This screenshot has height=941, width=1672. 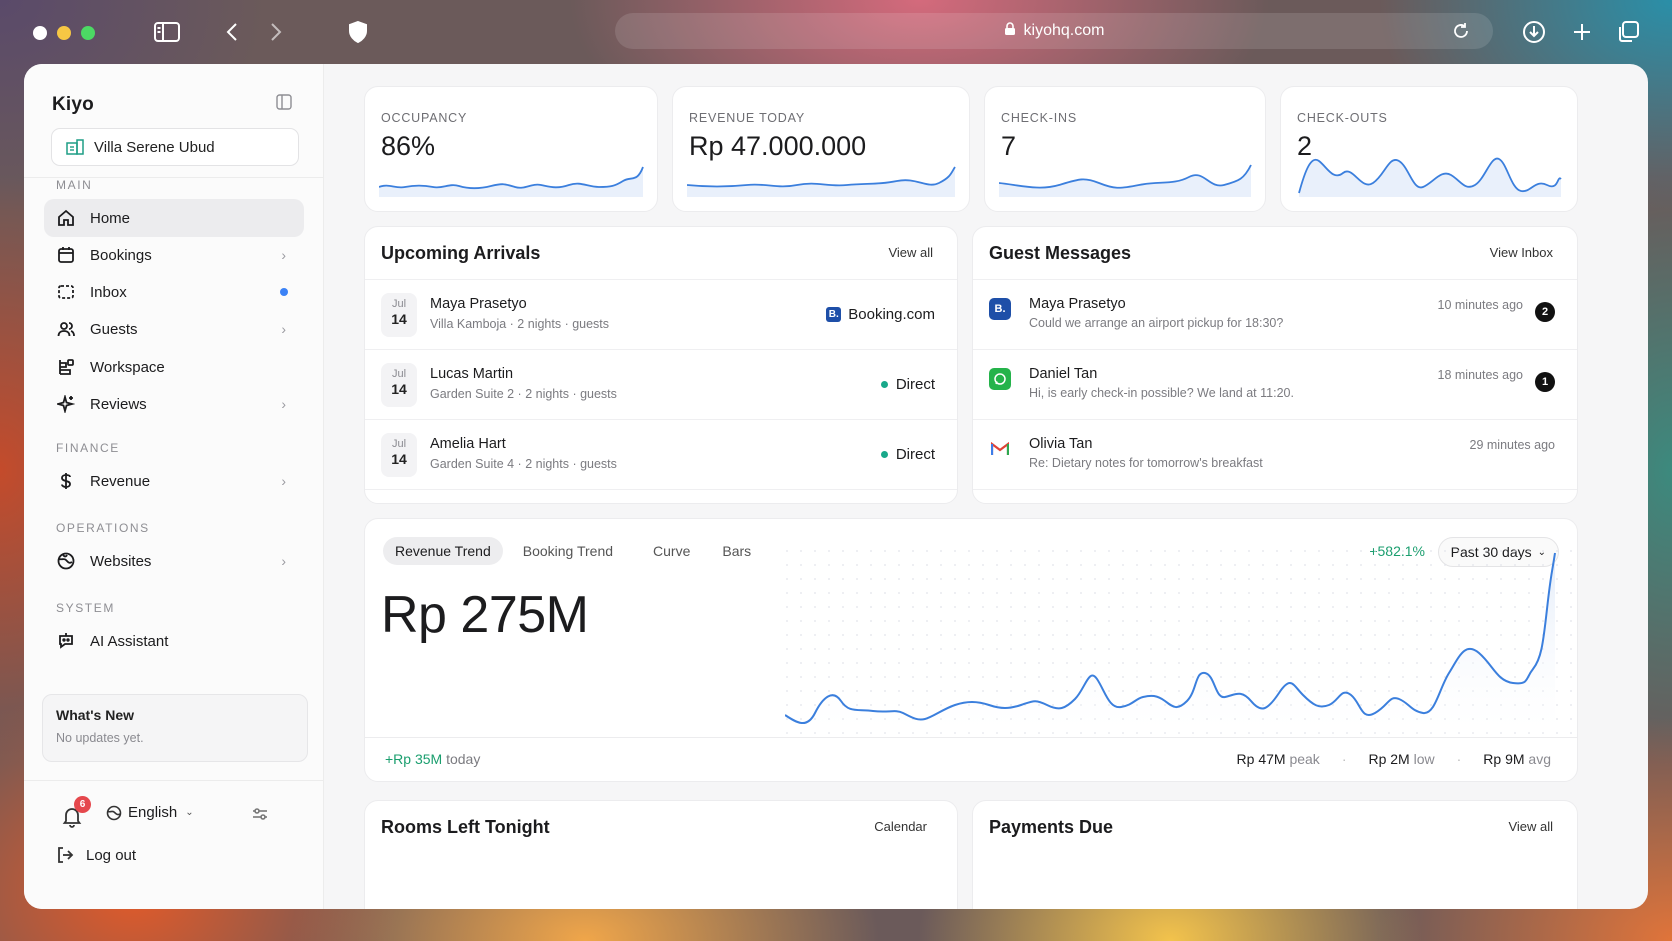 I want to click on source-label: Booking.com, so click(x=891, y=314).